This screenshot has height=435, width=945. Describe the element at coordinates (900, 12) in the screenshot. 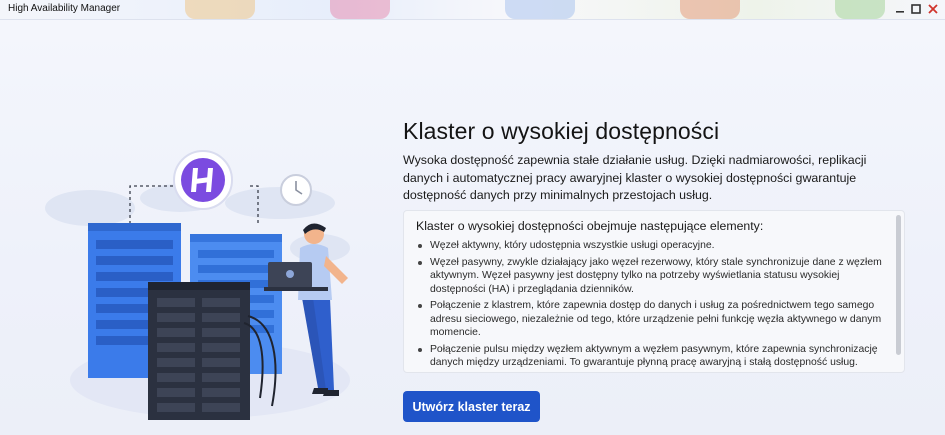

I see `minimize-icon` at that location.